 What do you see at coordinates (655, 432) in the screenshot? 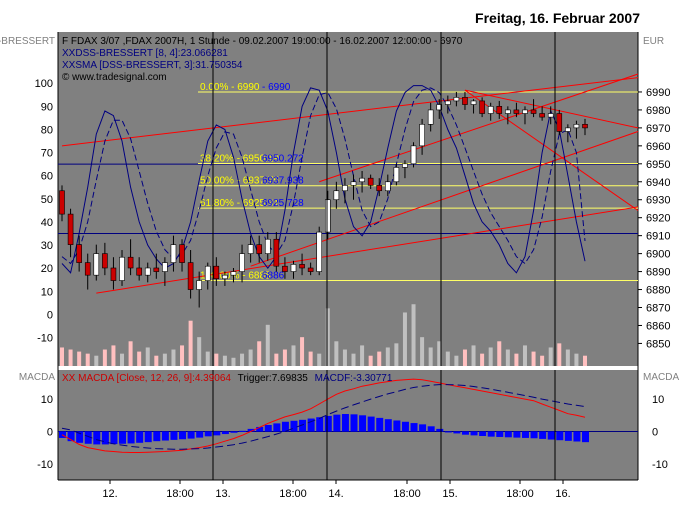
I see `macd-right-tick: 0` at bounding box center [655, 432].